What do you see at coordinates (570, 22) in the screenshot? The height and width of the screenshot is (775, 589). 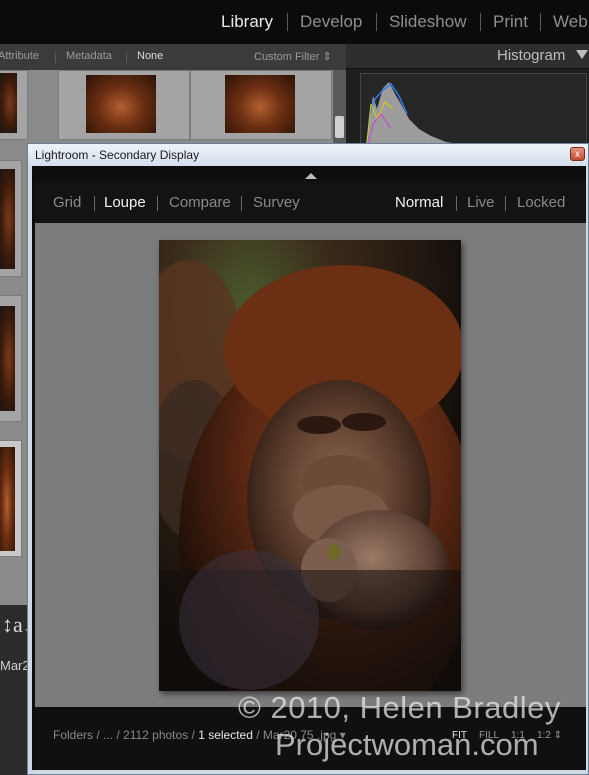 I see `module-web: Web` at bounding box center [570, 22].